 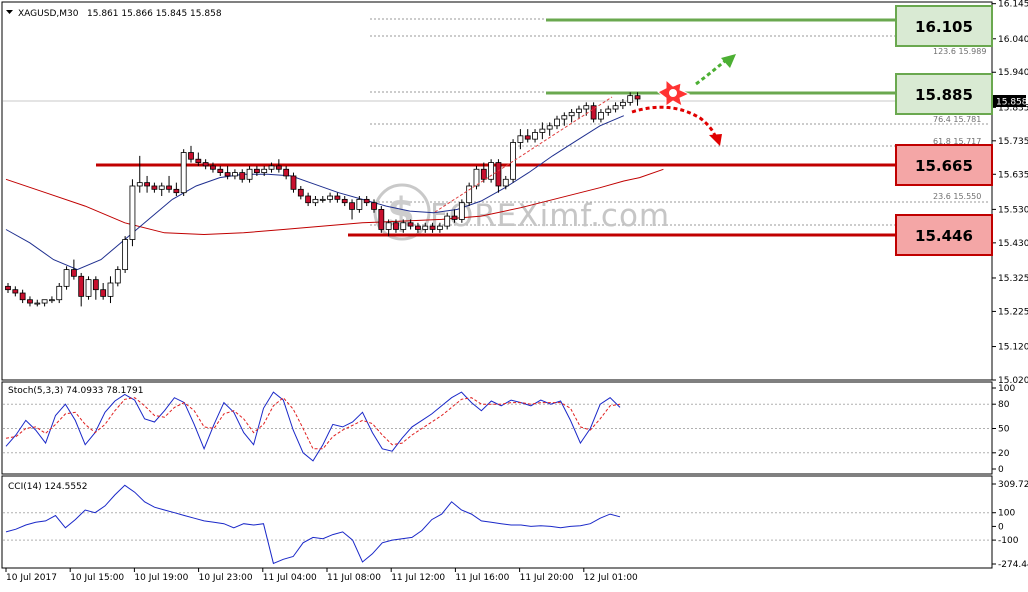 I want to click on stoch-tick-label: 50, so click(x=1004, y=430).